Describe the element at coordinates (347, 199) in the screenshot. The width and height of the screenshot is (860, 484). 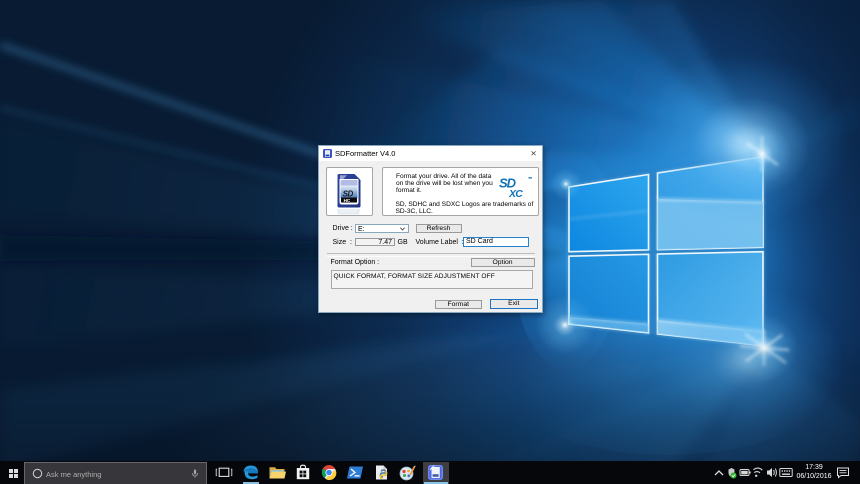
I see `svg-text: HC` at that location.